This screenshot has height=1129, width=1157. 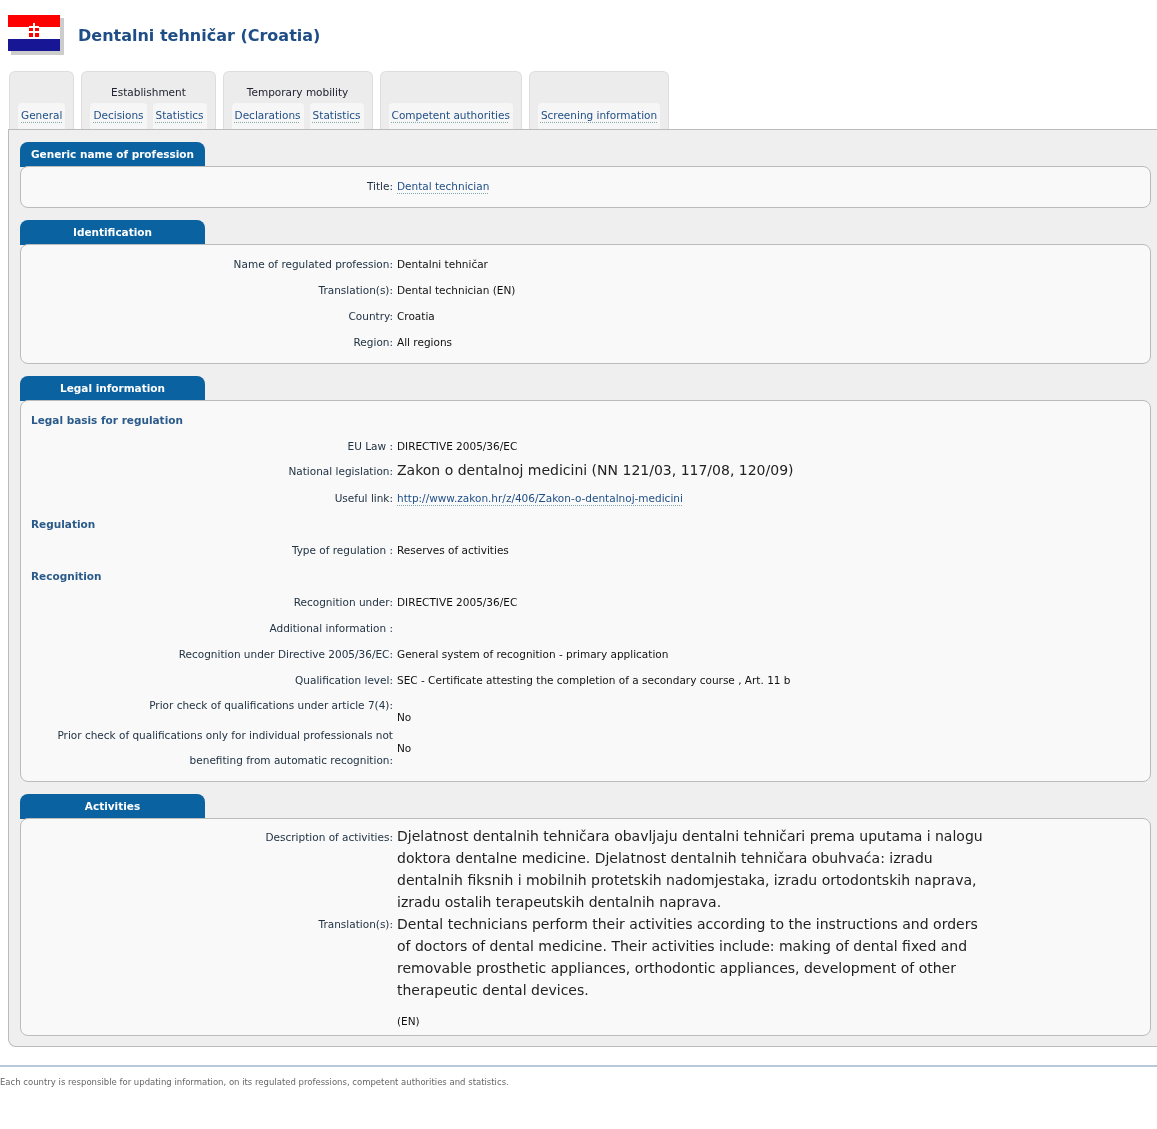 What do you see at coordinates (331, 628) in the screenshot?
I see `field-label: Additional information :` at bounding box center [331, 628].